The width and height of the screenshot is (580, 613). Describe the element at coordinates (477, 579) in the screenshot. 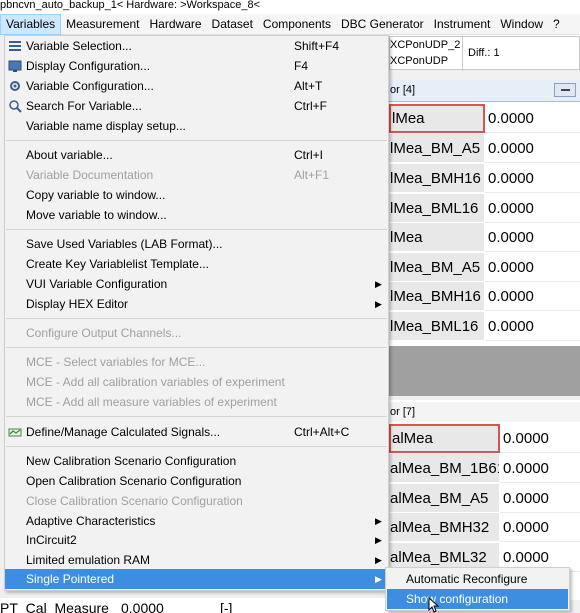

I see `submenu-item-automatic-reconfigure: Automatic Reconfigure` at that location.